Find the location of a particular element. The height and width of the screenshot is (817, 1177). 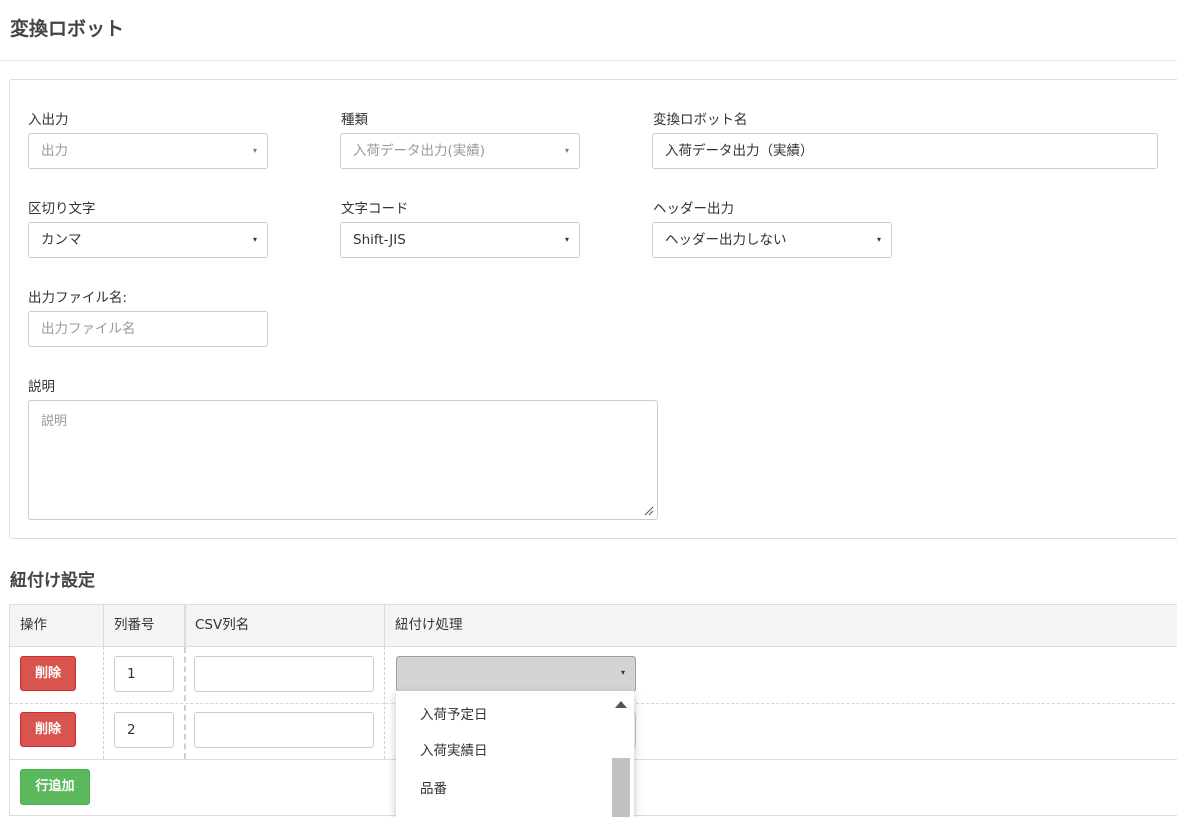

output-file-placeholder: 出力ファイル名 is located at coordinates (88, 329).